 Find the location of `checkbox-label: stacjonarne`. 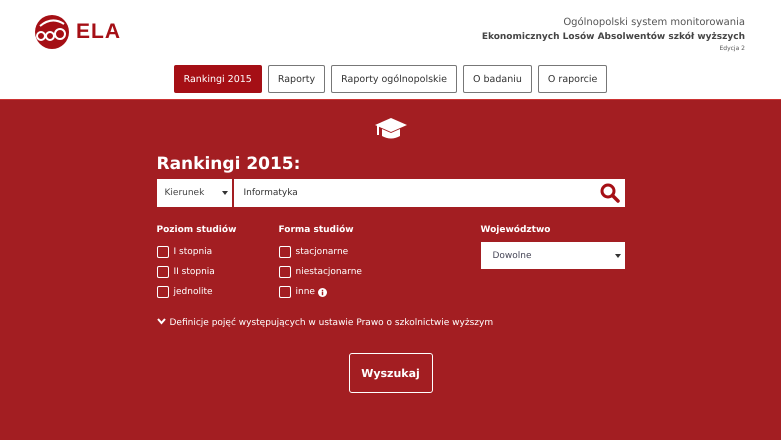

checkbox-label: stacjonarne is located at coordinates (322, 252).